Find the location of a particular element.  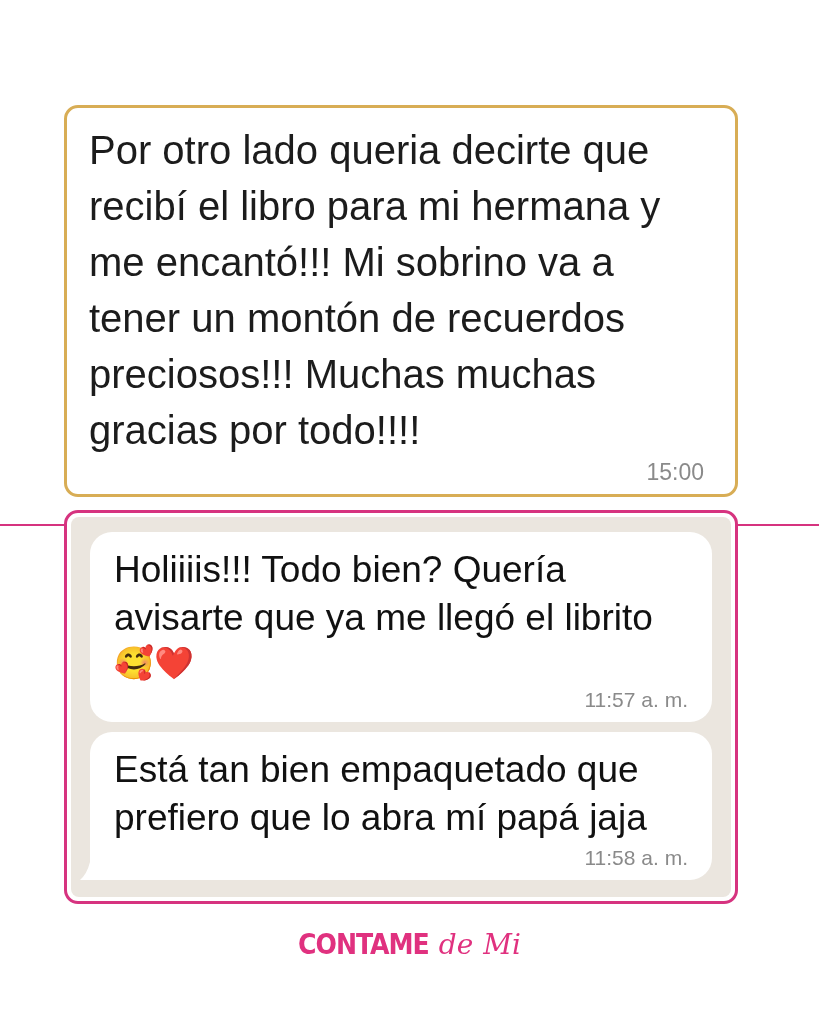

message-text: Está tan bien empaquetado que prefiero que lo abra mí papá jaja is located at coordinates (381, 794).